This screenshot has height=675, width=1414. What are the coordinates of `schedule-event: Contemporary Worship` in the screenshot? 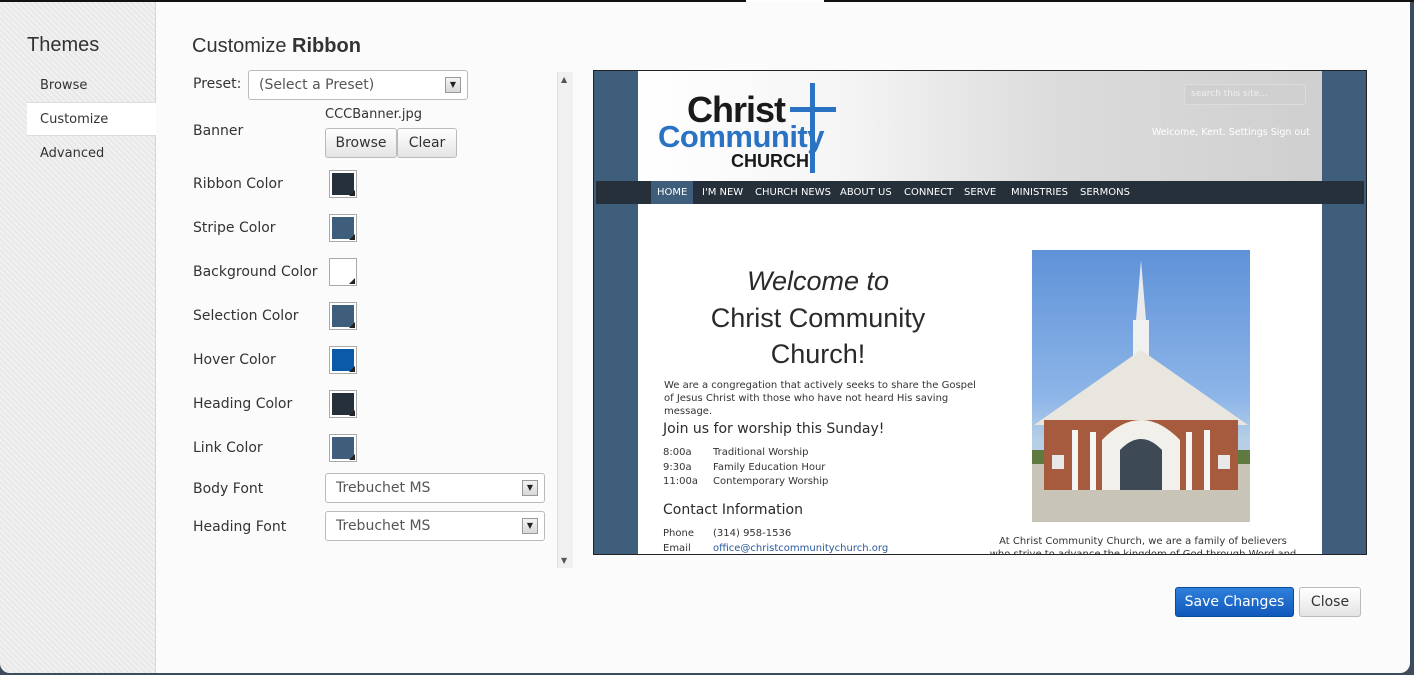 It's located at (771, 481).